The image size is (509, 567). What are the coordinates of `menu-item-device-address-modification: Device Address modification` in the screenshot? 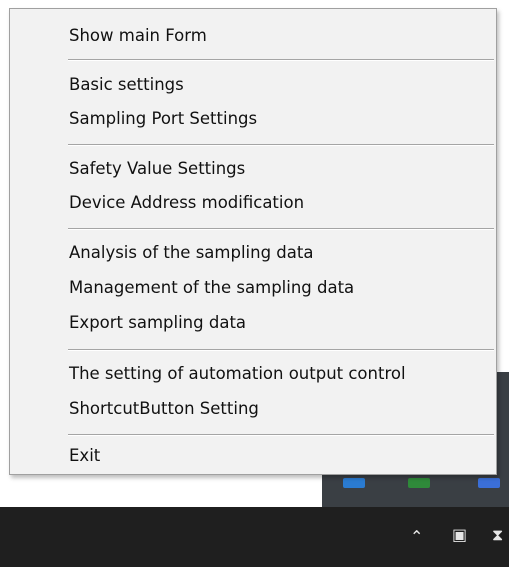 It's located at (253, 203).